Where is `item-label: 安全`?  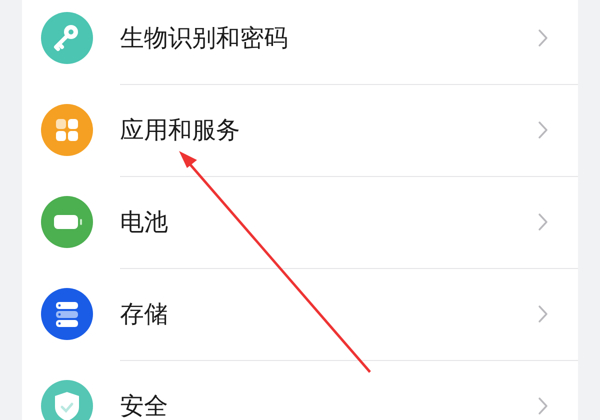
item-label: 安全 is located at coordinates (144, 405).